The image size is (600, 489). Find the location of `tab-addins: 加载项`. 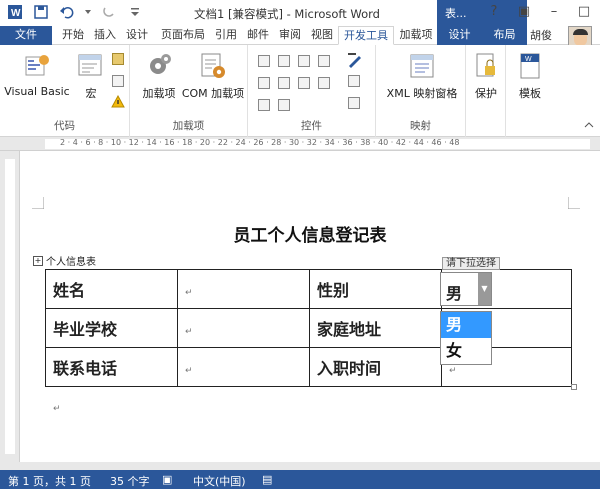

tab-addins: 加载项 is located at coordinates (416, 35).